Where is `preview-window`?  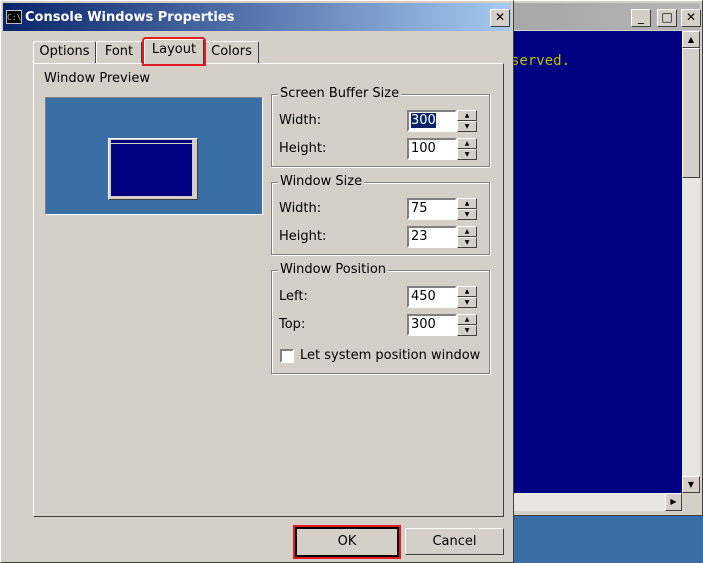 preview-window is located at coordinates (153, 169).